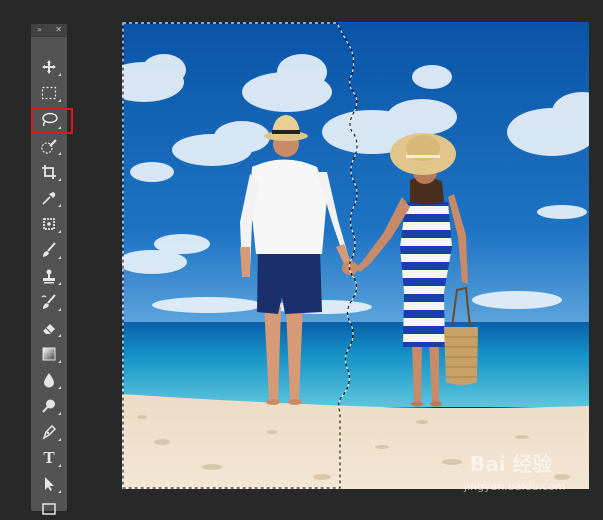 The width and height of the screenshot is (603, 520). I want to click on type-tool: T, so click(49, 458).